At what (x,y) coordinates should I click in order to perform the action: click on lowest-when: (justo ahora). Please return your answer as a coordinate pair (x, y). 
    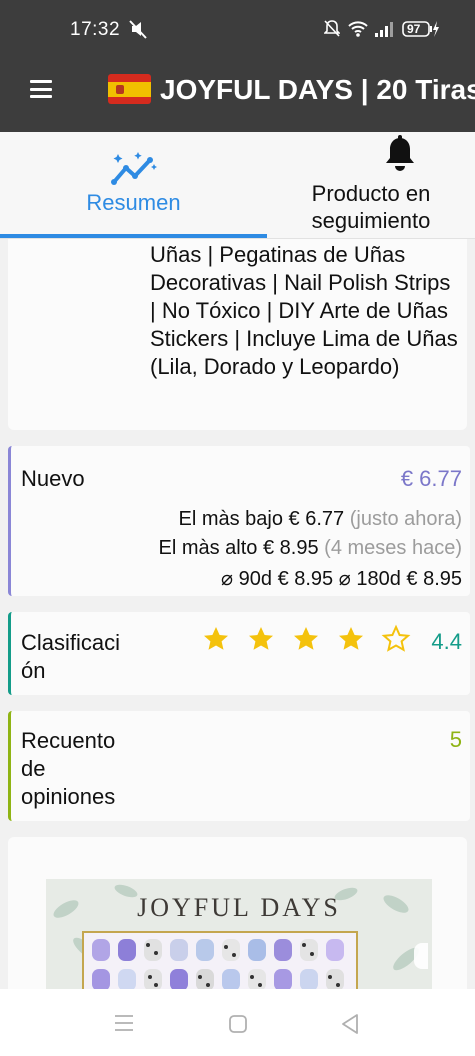
    Looking at the image, I should click on (405, 519).